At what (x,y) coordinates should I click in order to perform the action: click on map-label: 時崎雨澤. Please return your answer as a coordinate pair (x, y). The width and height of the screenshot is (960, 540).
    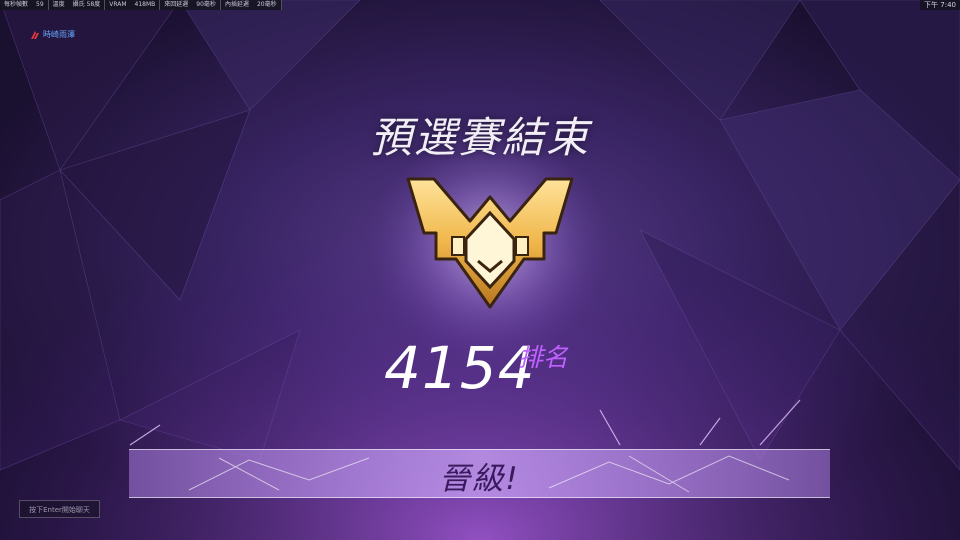
    Looking at the image, I should click on (59, 34).